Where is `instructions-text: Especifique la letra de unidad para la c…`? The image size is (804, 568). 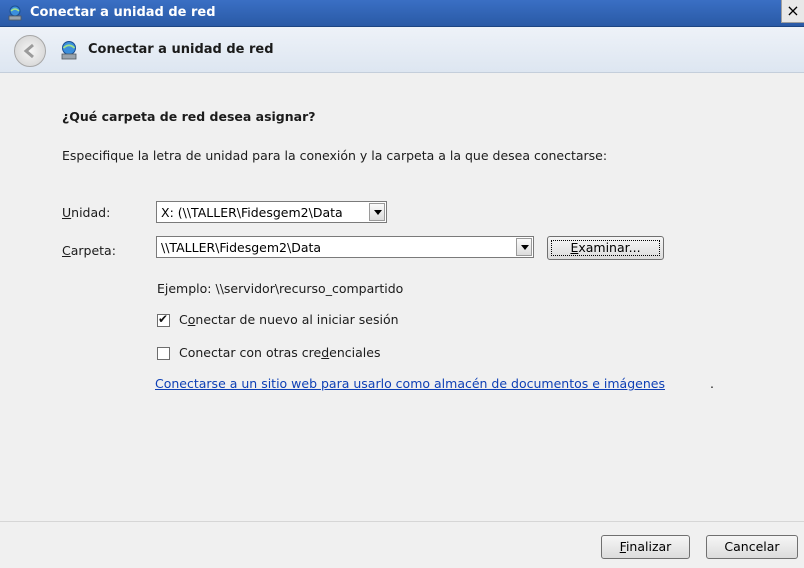
instructions-text: Especifique la letra de unidad para la c… is located at coordinates (335, 155).